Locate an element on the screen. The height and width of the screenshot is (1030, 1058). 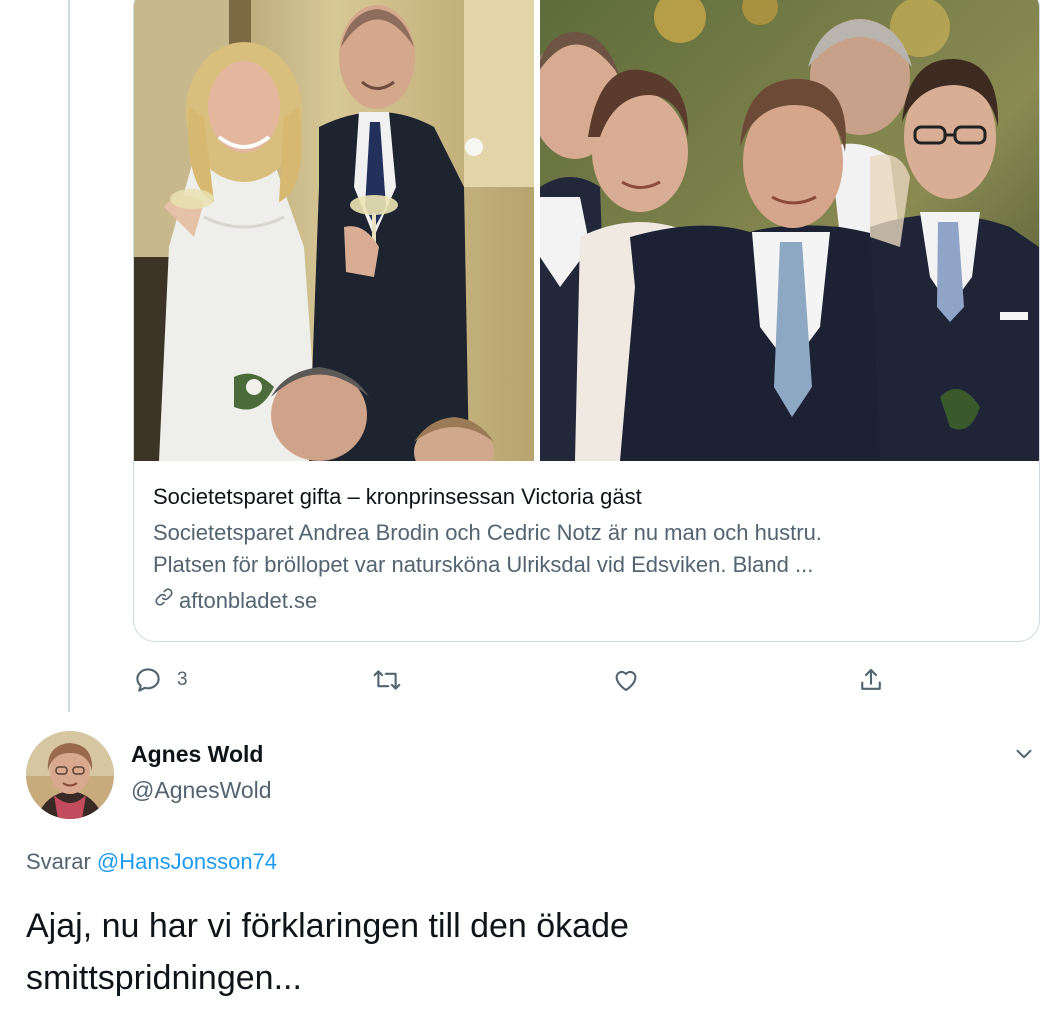
reply-icon is located at coordinates (148, 680).